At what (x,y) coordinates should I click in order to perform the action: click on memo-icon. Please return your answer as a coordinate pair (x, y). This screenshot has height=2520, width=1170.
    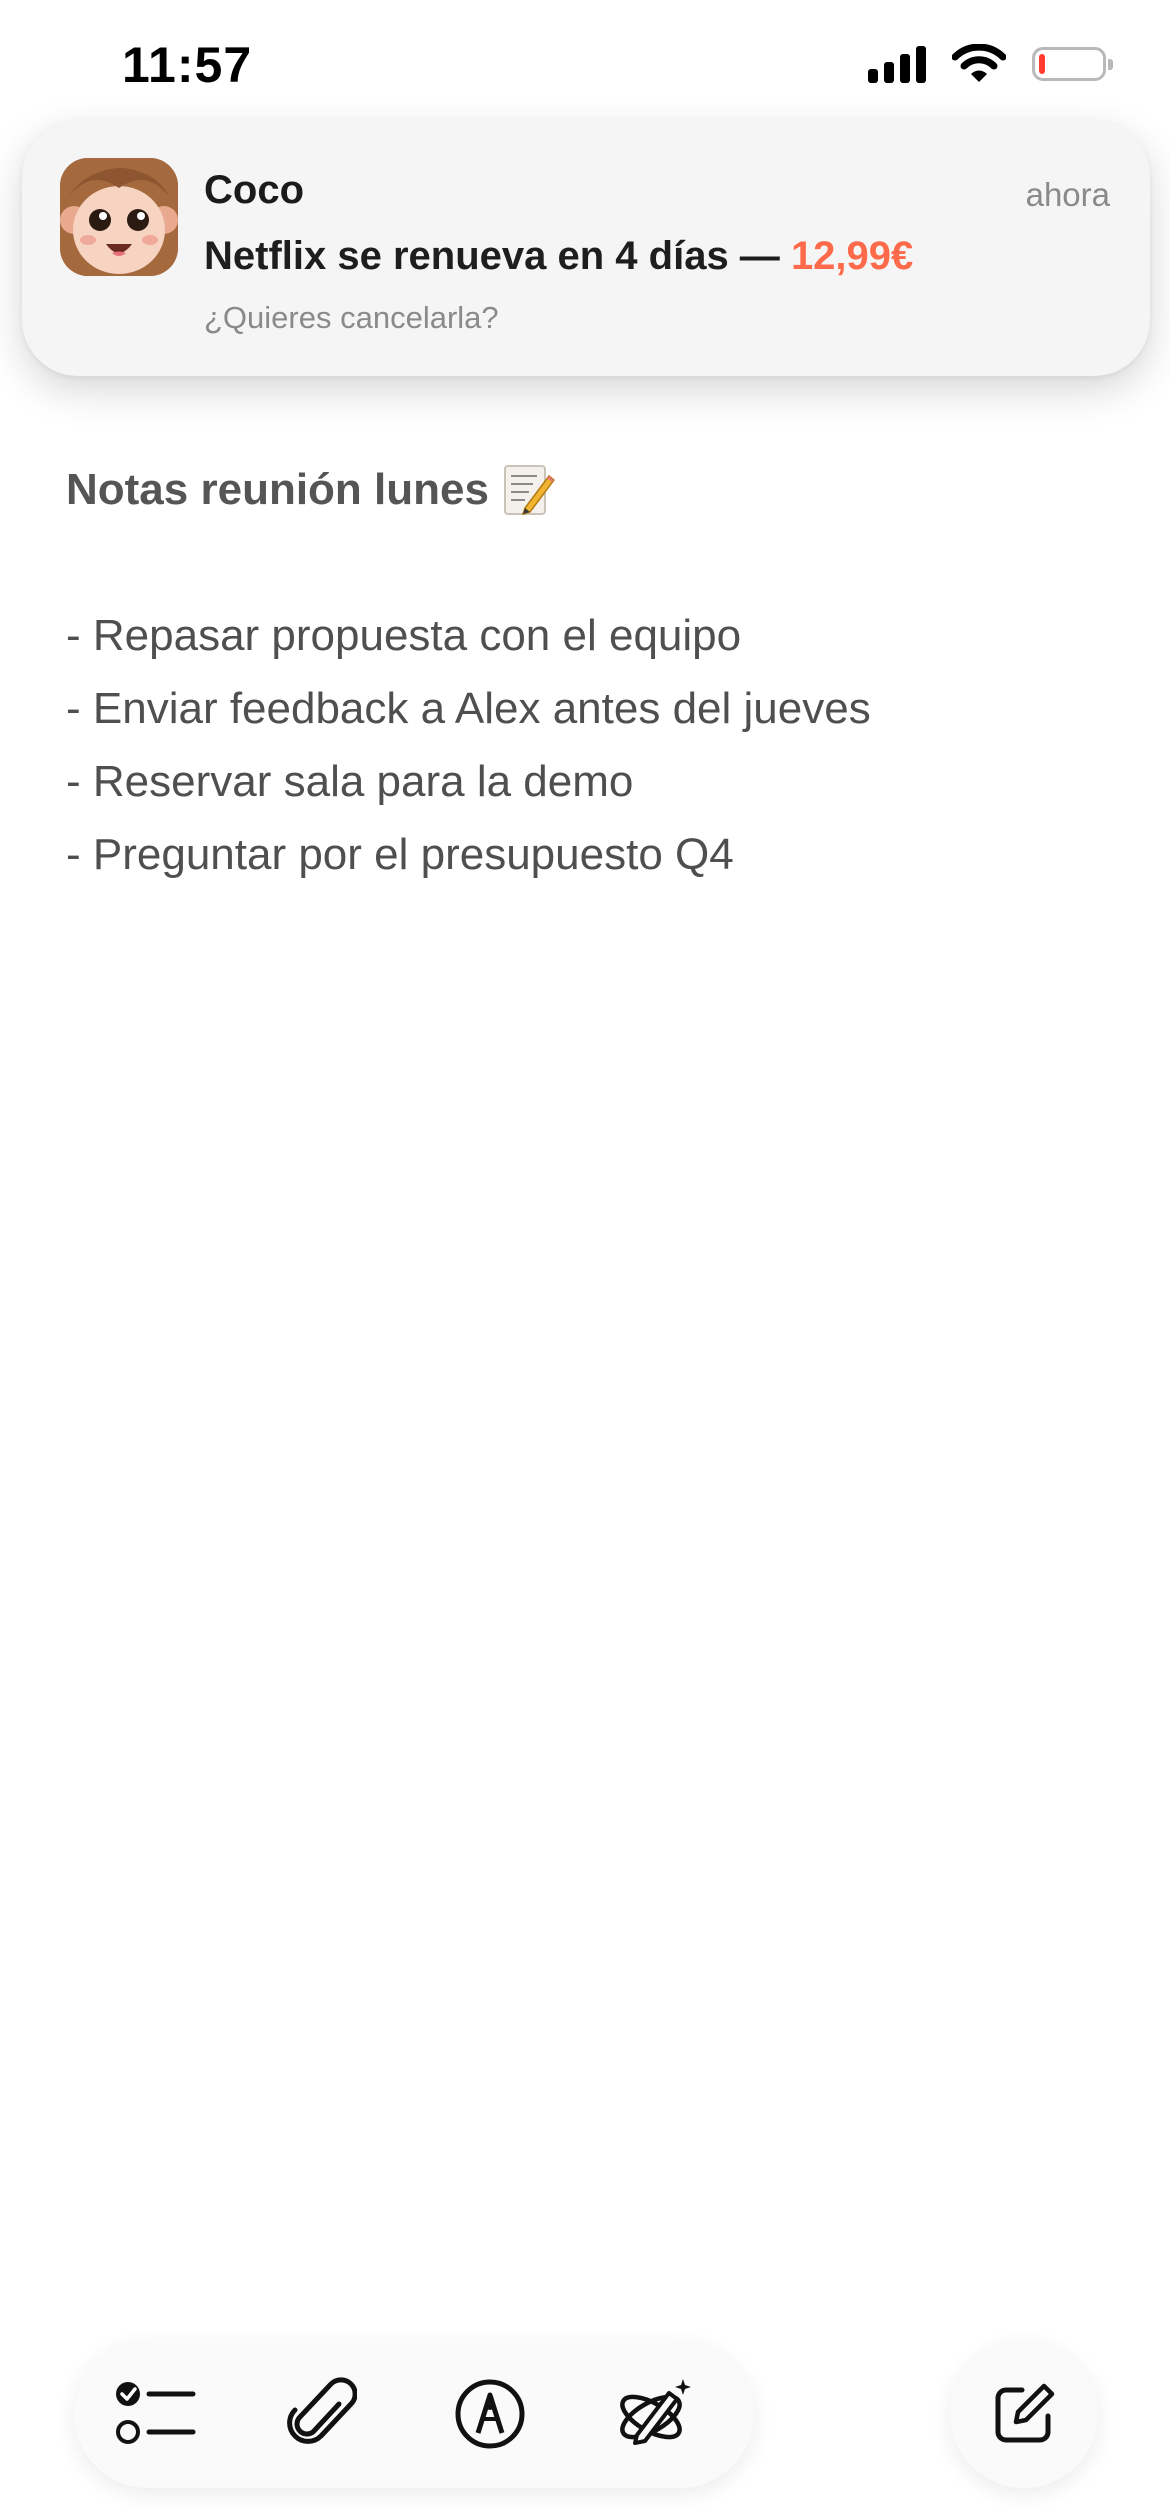
    Looking at the image, I should click on (529, 490).